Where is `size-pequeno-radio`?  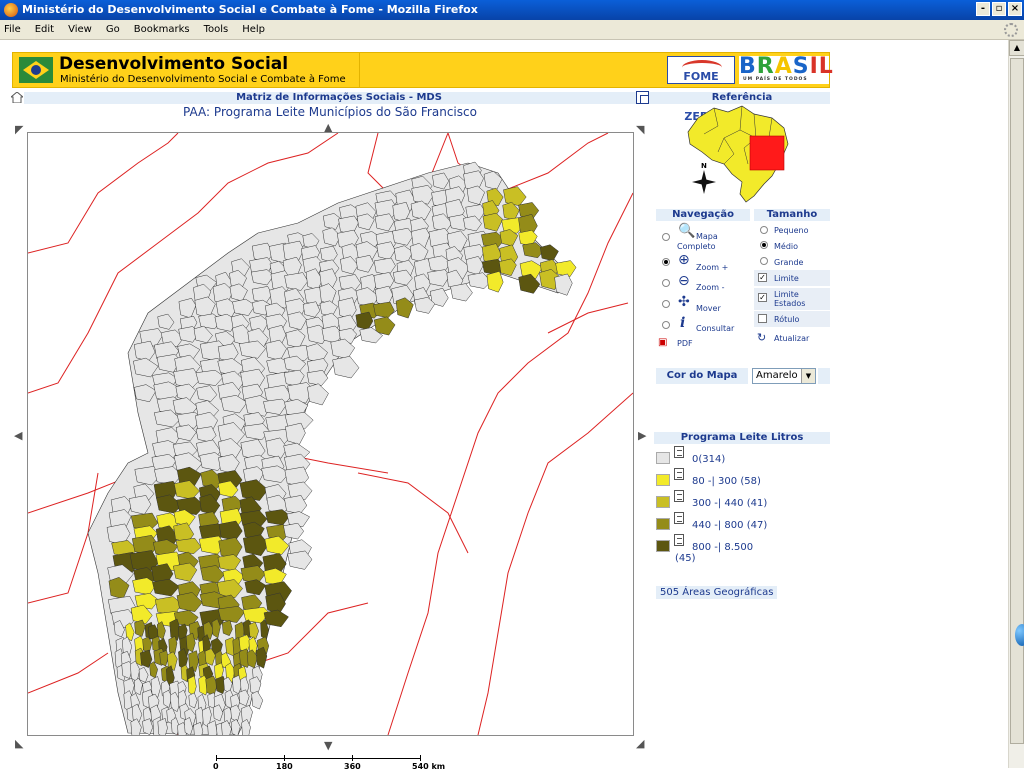 size-pequeno-radio is located at coordinates (764, 230).